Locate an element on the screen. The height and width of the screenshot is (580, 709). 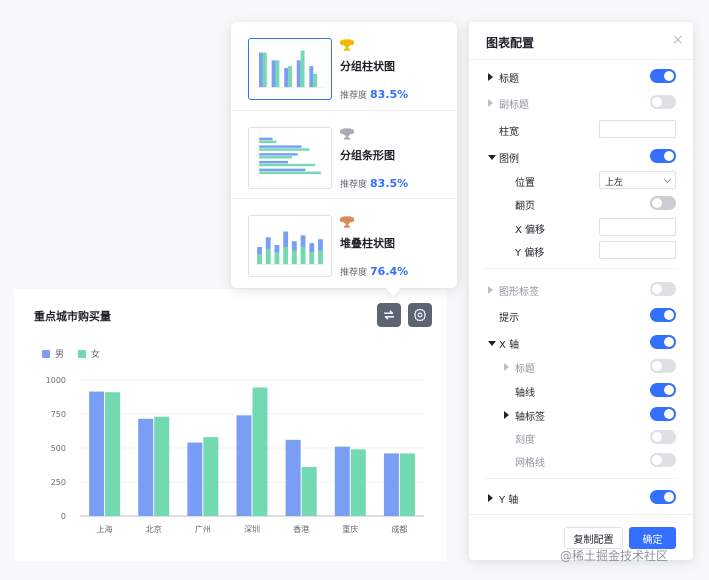
legend-paging-toggle is located at coordinates (663, 203).